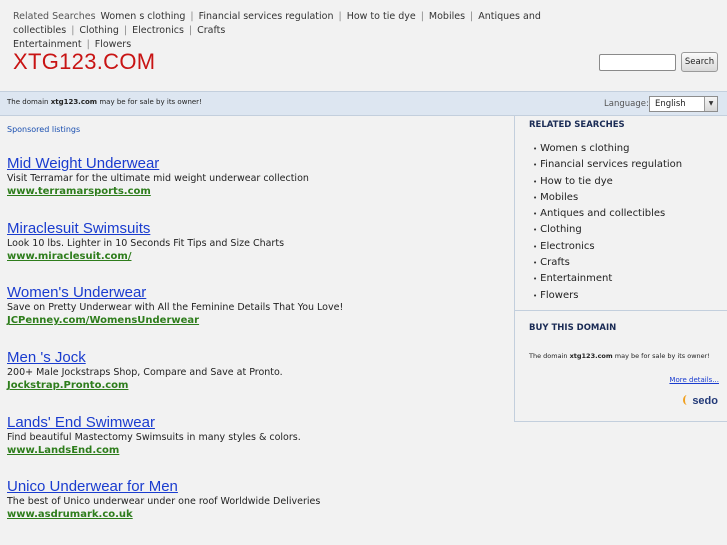 This screenshot has width=727, height=545. Describe the element at coordinates (257, 256) in the screenshot. I see `listing-url: www.miraclesuit.com/` at that location.